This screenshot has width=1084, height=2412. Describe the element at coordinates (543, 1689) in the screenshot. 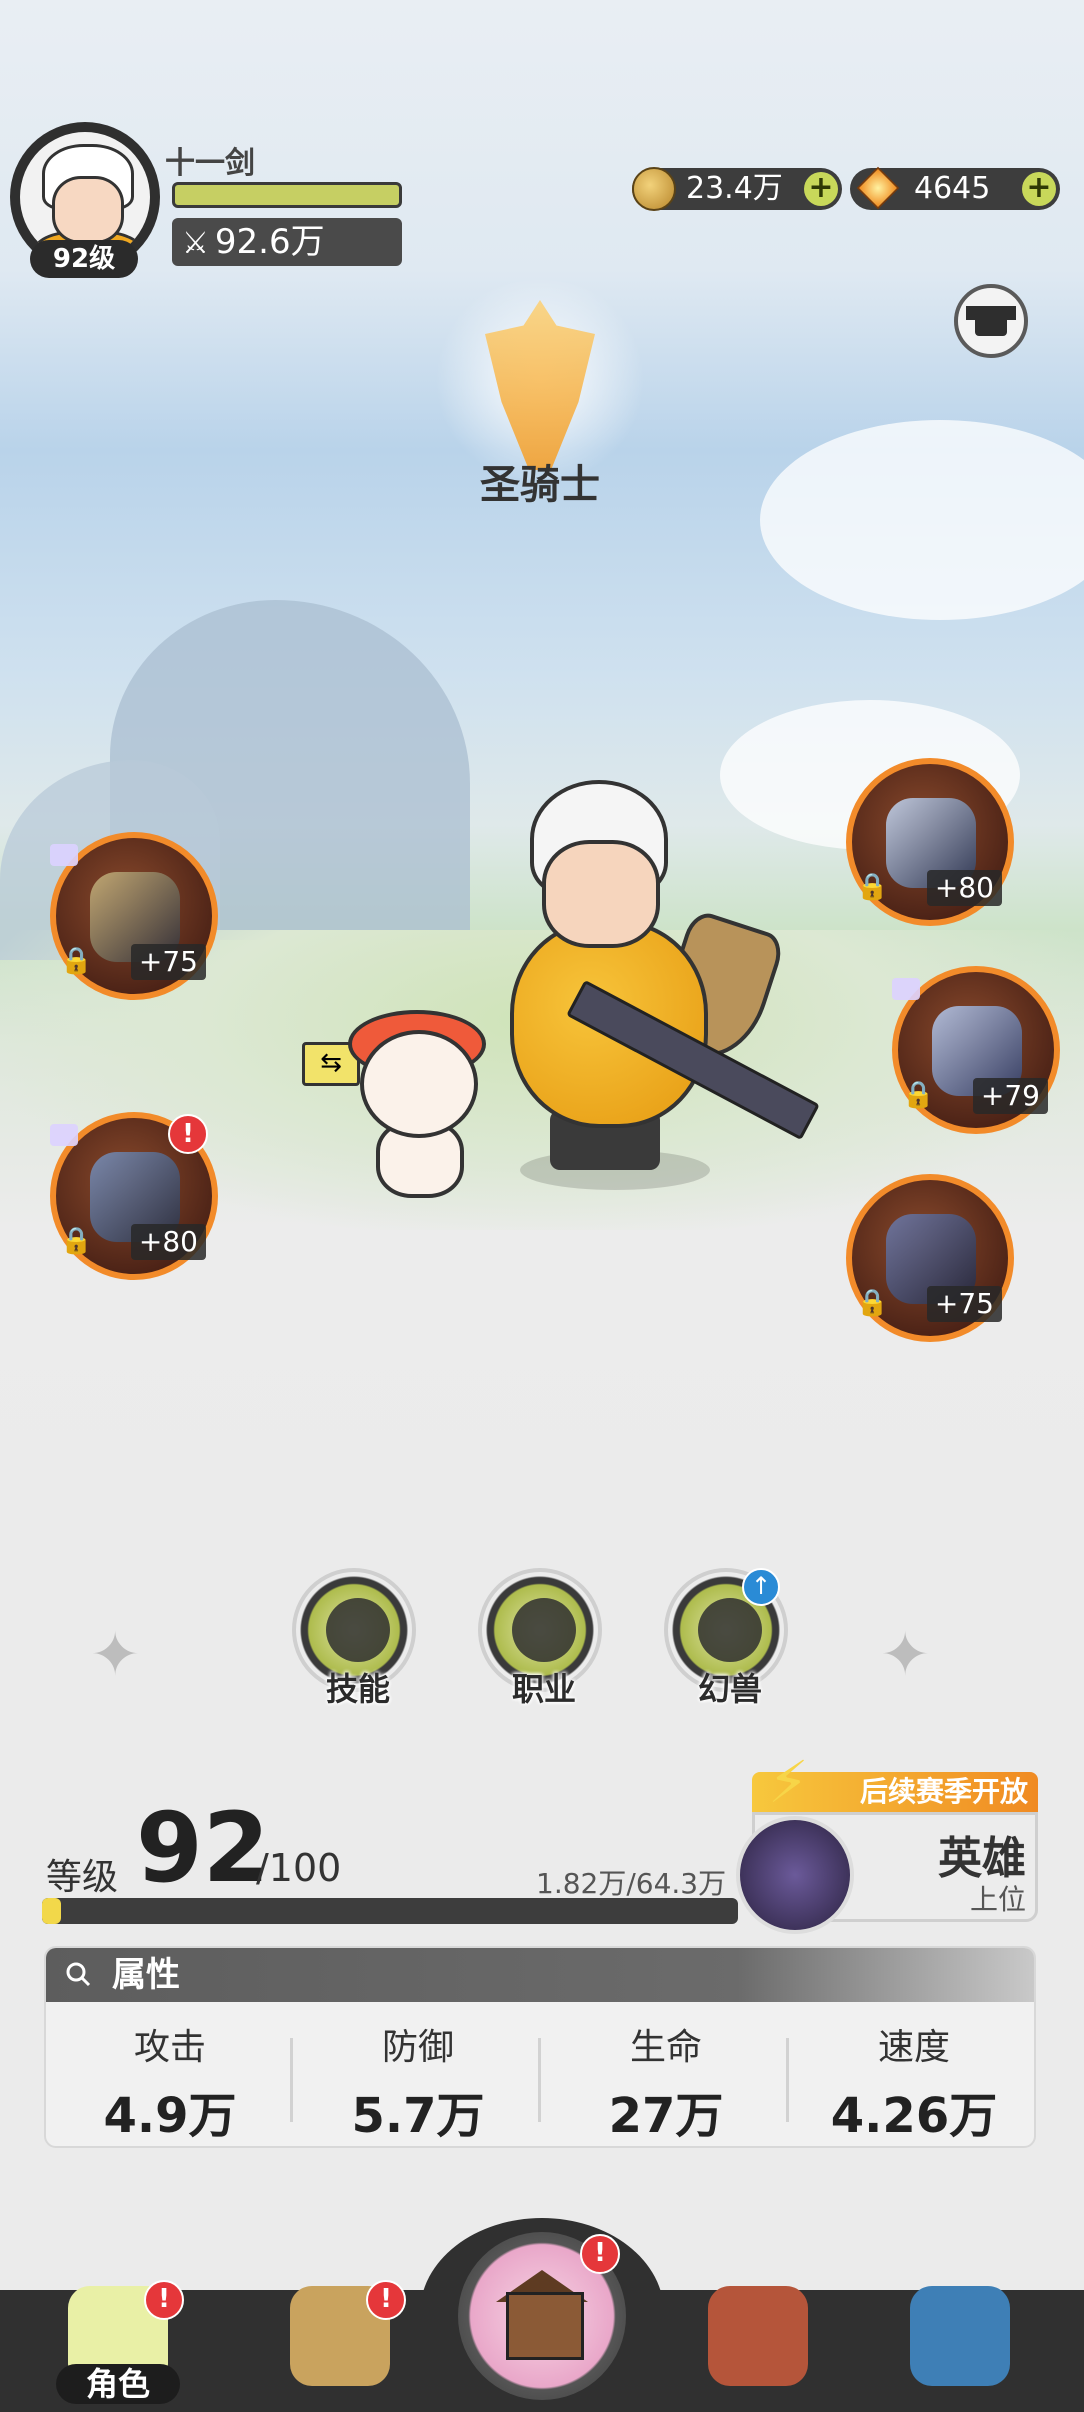

I see `job-label: 职业` at that location.